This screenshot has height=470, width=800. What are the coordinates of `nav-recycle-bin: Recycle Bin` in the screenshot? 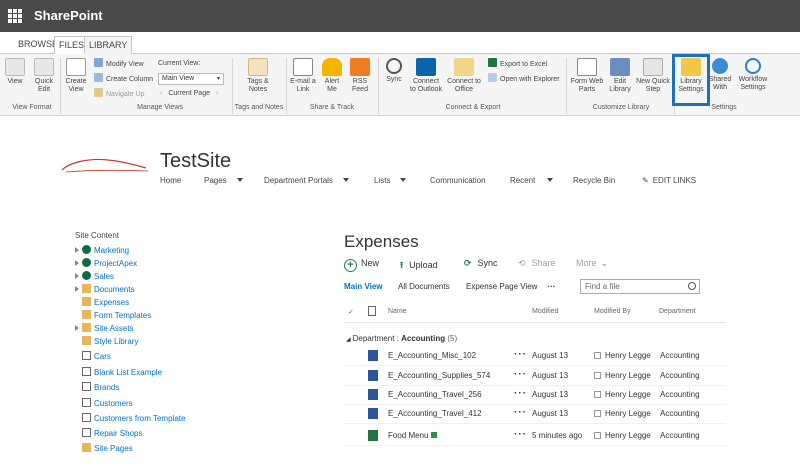 It's located at (594, 180).